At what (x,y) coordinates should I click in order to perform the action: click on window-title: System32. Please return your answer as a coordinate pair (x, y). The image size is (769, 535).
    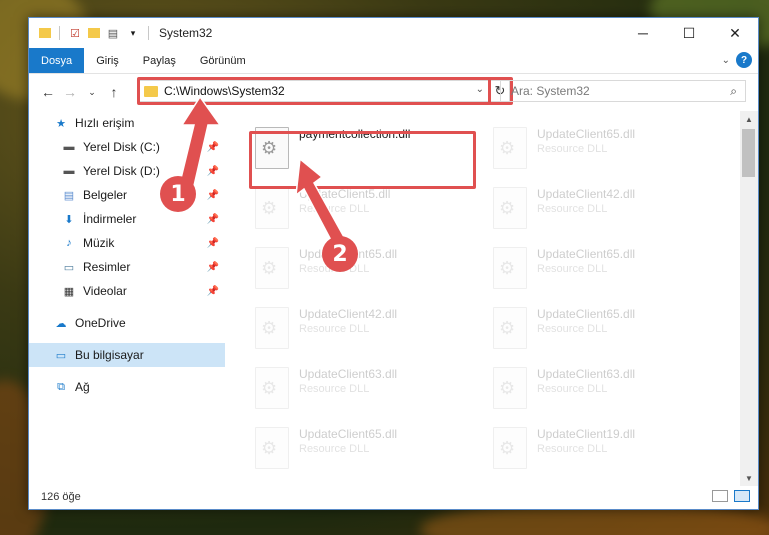
    Looking at the image, I should click on (186, 33).